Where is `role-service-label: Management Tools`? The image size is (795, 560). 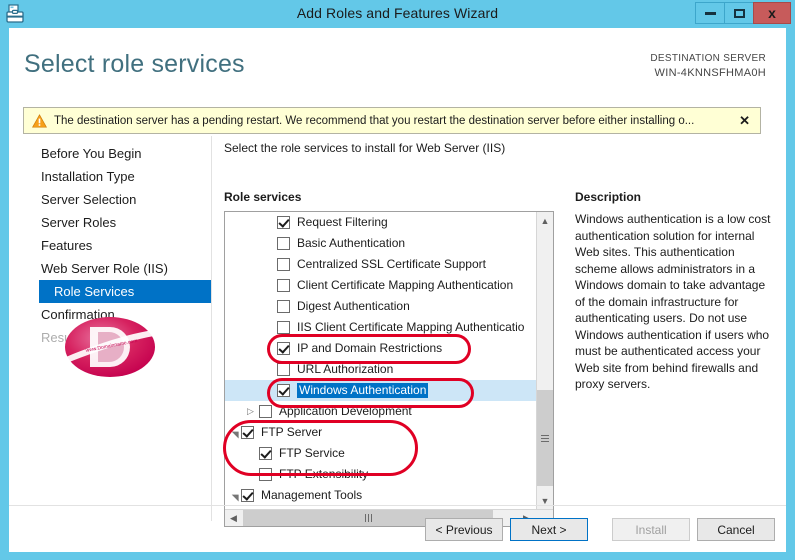
role-service-label: Management Tools is located at coordinates (312, 495).